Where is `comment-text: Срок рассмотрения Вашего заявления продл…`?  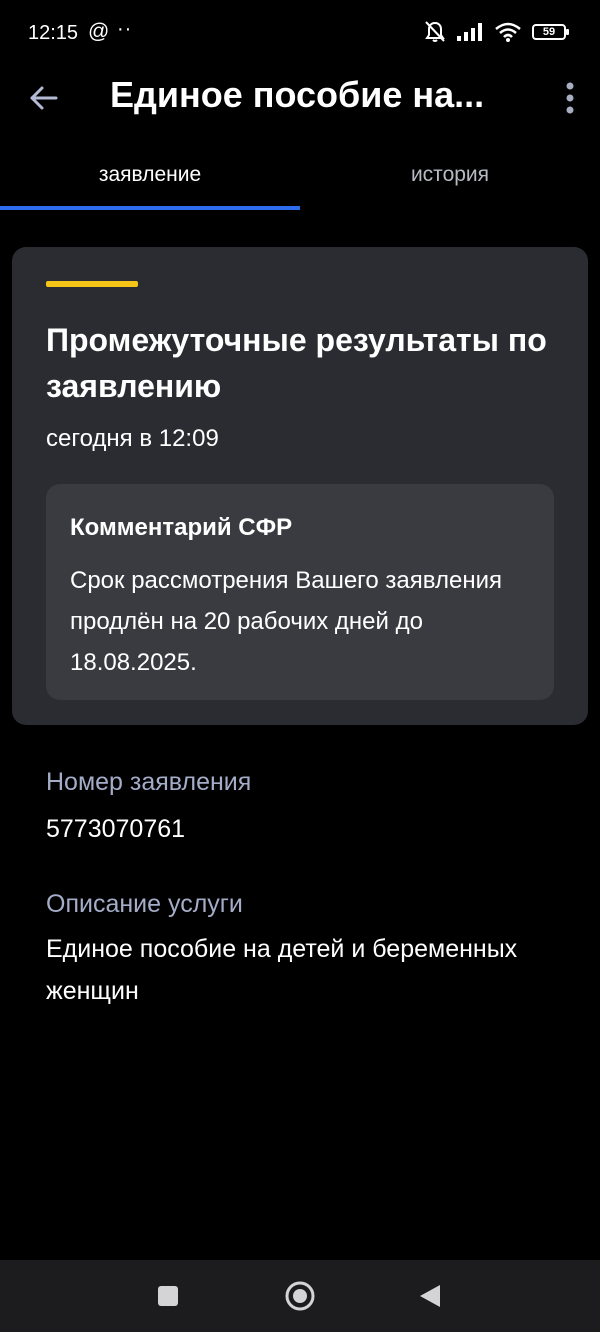 comment-text: Срок рассмотрения Вашего заявления продл… is located at coordinates (286, 621).